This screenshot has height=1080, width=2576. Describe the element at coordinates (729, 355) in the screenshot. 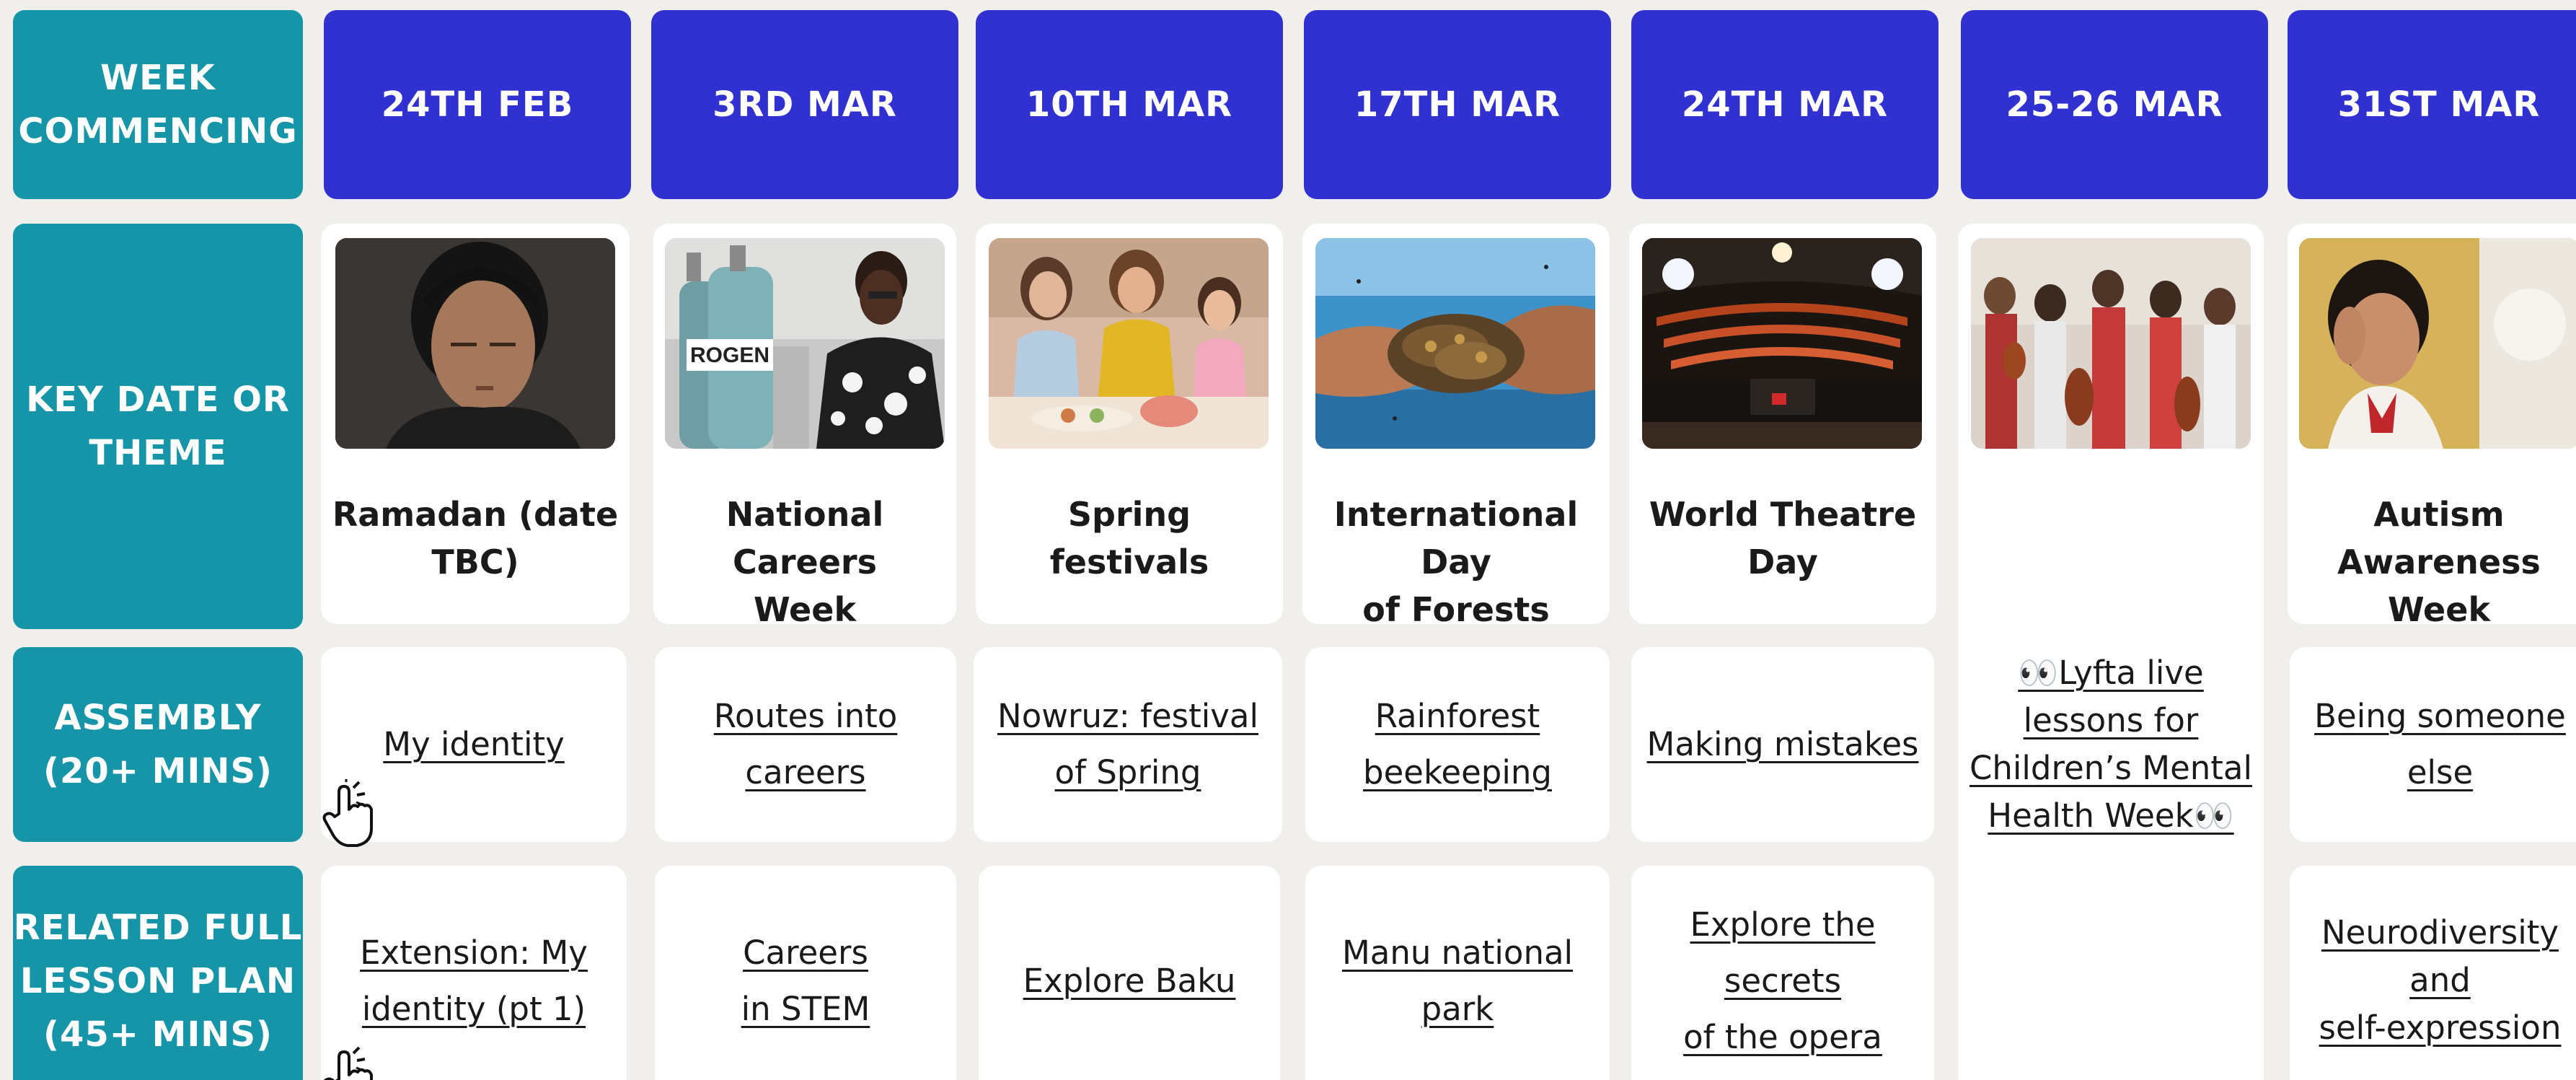

I see `cylinder-label: ROGEN` at that location.